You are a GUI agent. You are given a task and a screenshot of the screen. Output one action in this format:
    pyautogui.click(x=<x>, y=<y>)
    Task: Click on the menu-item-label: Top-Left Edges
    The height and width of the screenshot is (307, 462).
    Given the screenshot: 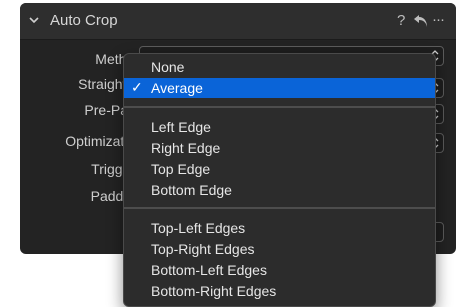 What is the action you would take?
    pyautogui.click(x=198, y=228)
    